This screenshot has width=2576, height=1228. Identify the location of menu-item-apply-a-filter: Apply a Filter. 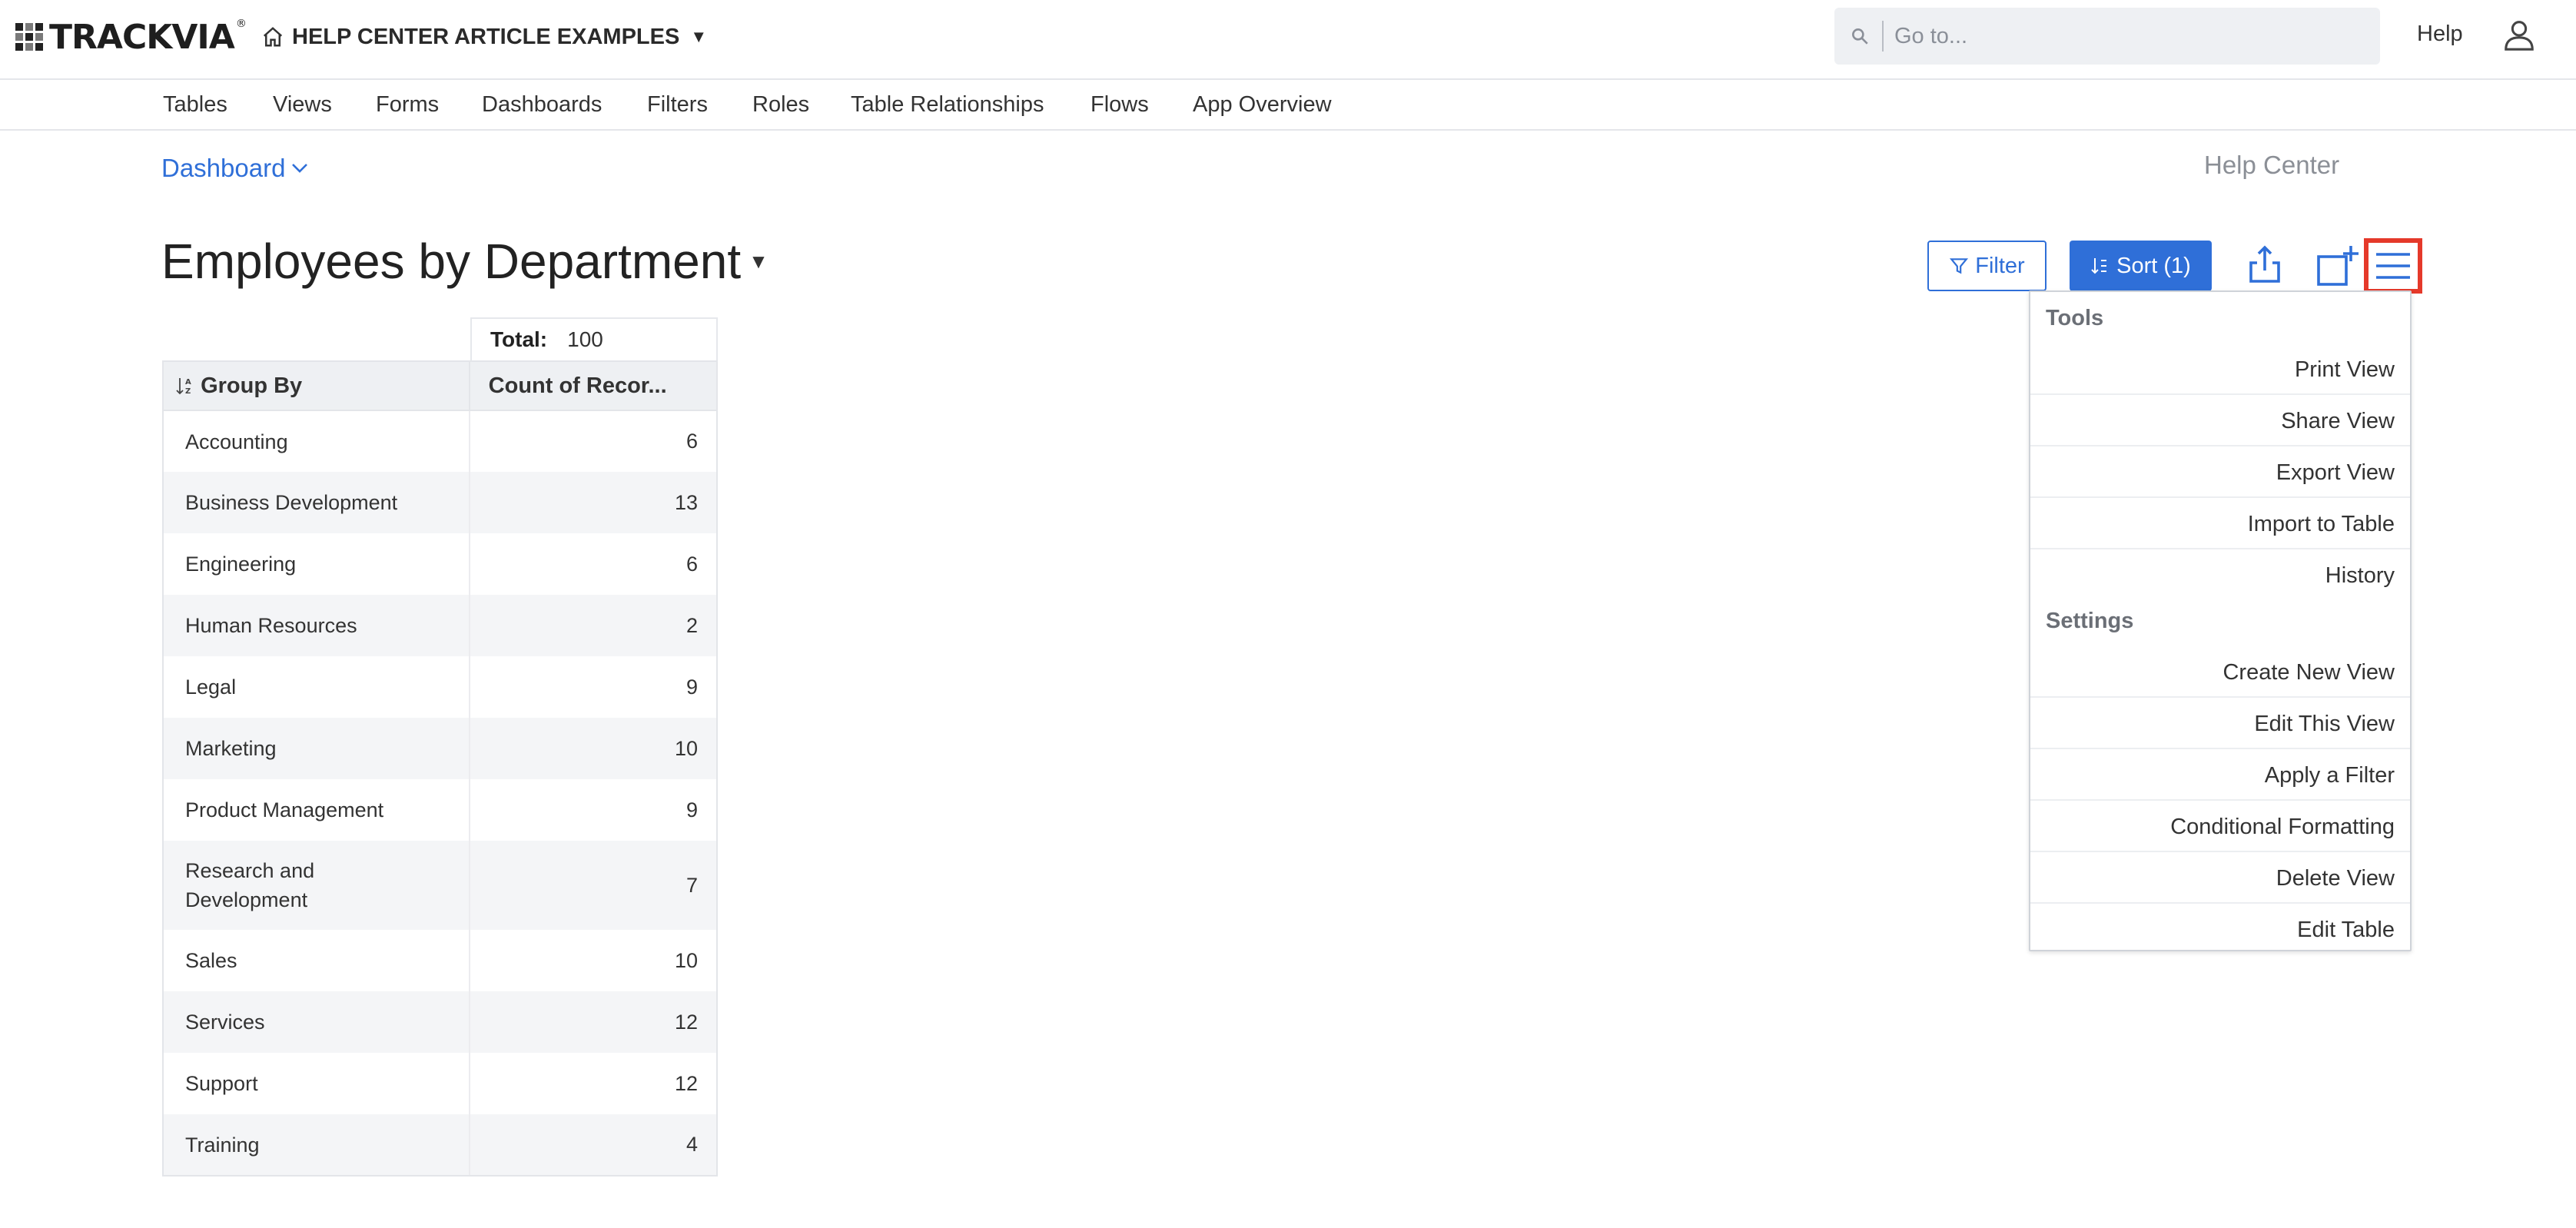
(2220, 775).